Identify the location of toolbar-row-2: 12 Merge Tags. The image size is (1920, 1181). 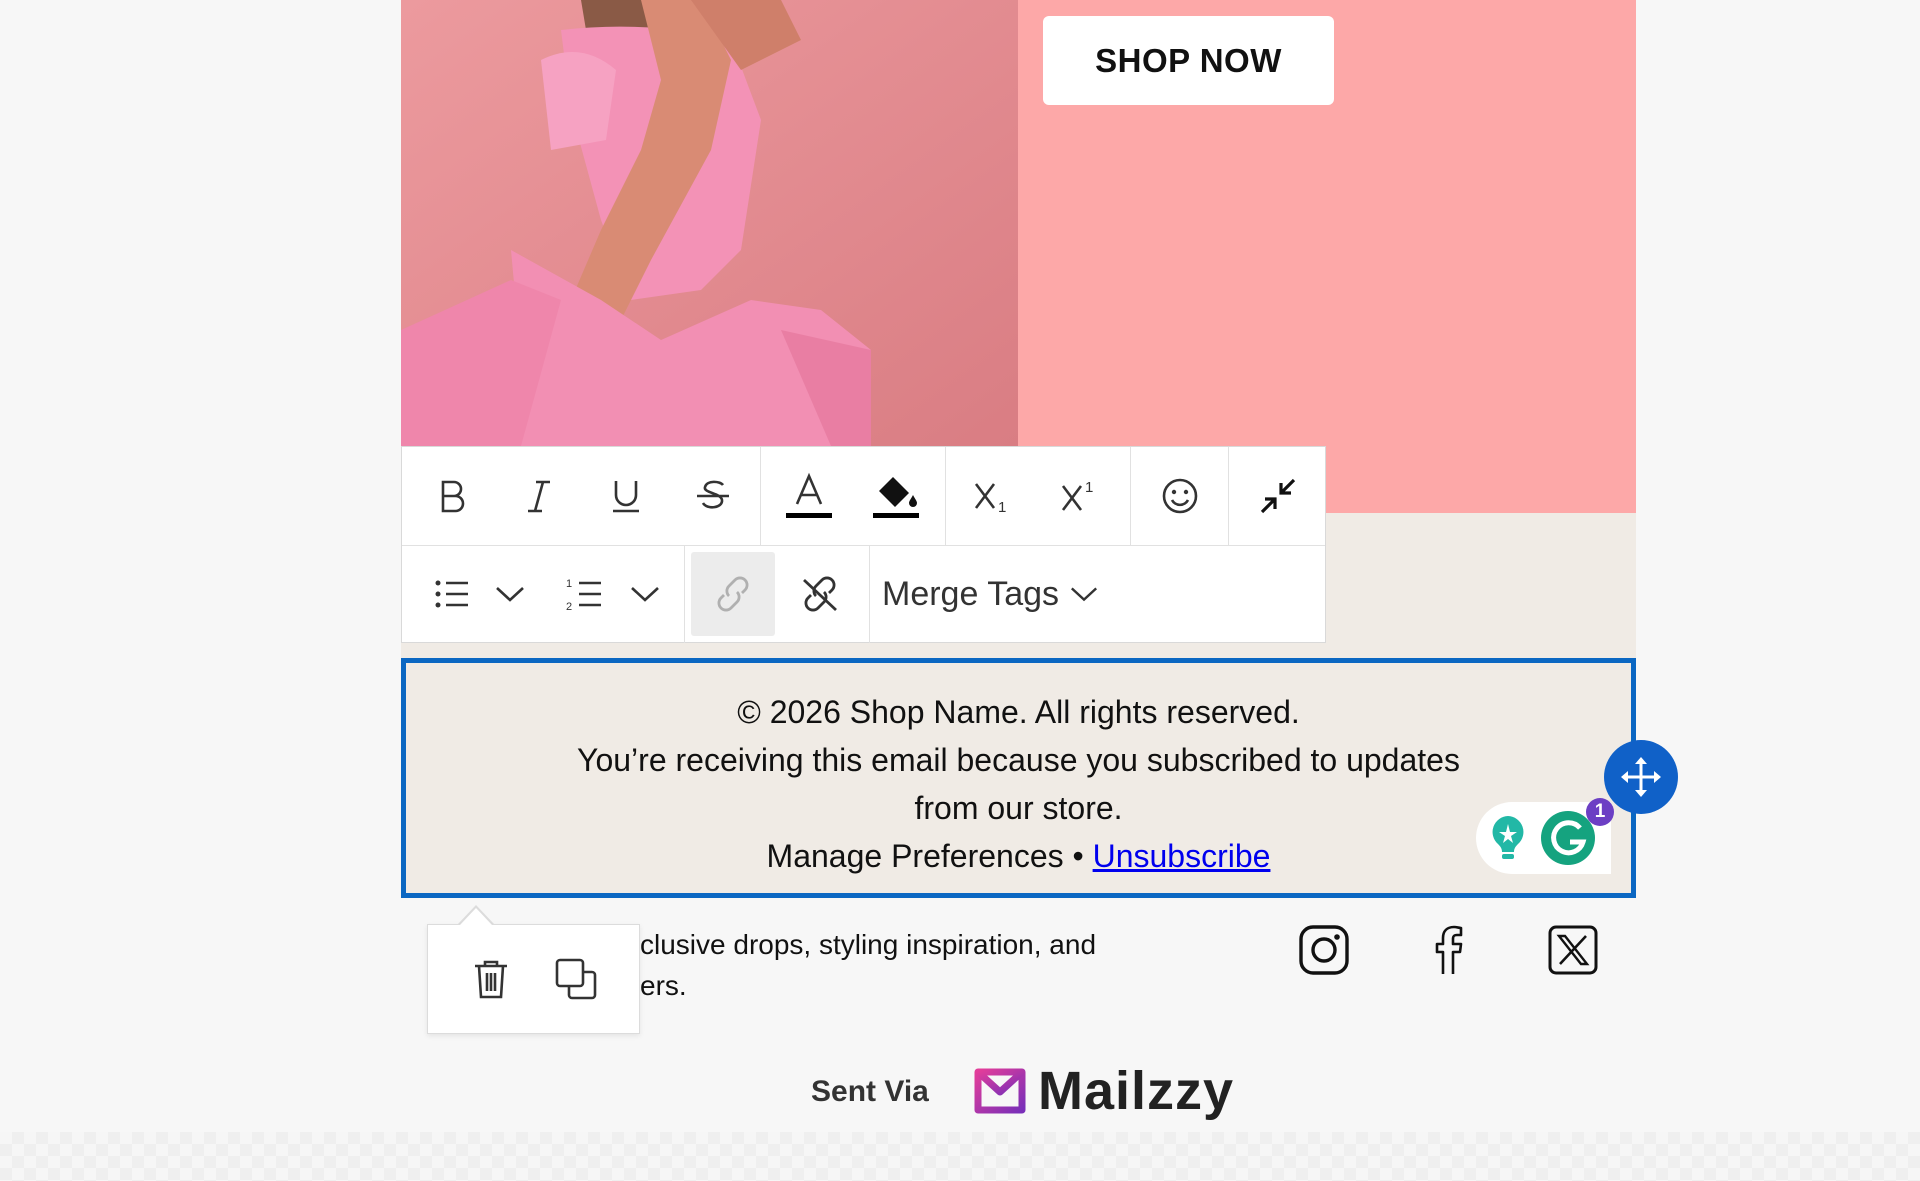
(863, 594).